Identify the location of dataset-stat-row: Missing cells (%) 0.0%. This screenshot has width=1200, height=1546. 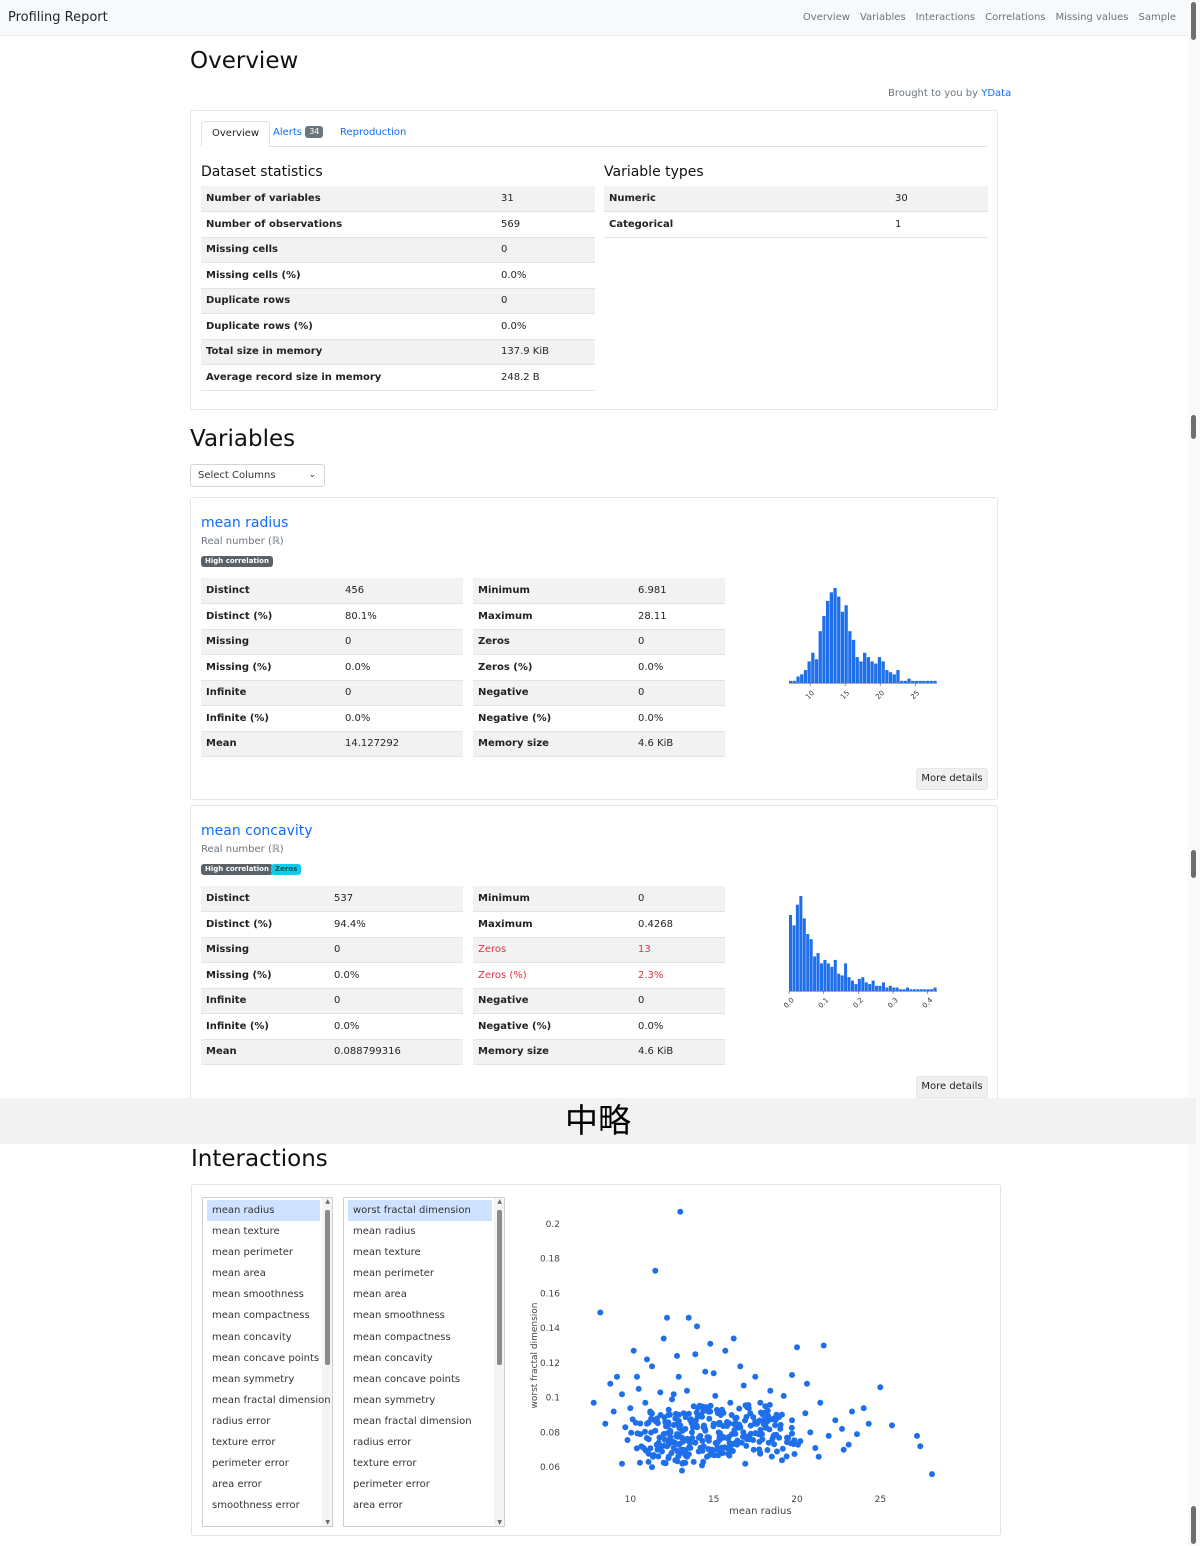
(398, 275).